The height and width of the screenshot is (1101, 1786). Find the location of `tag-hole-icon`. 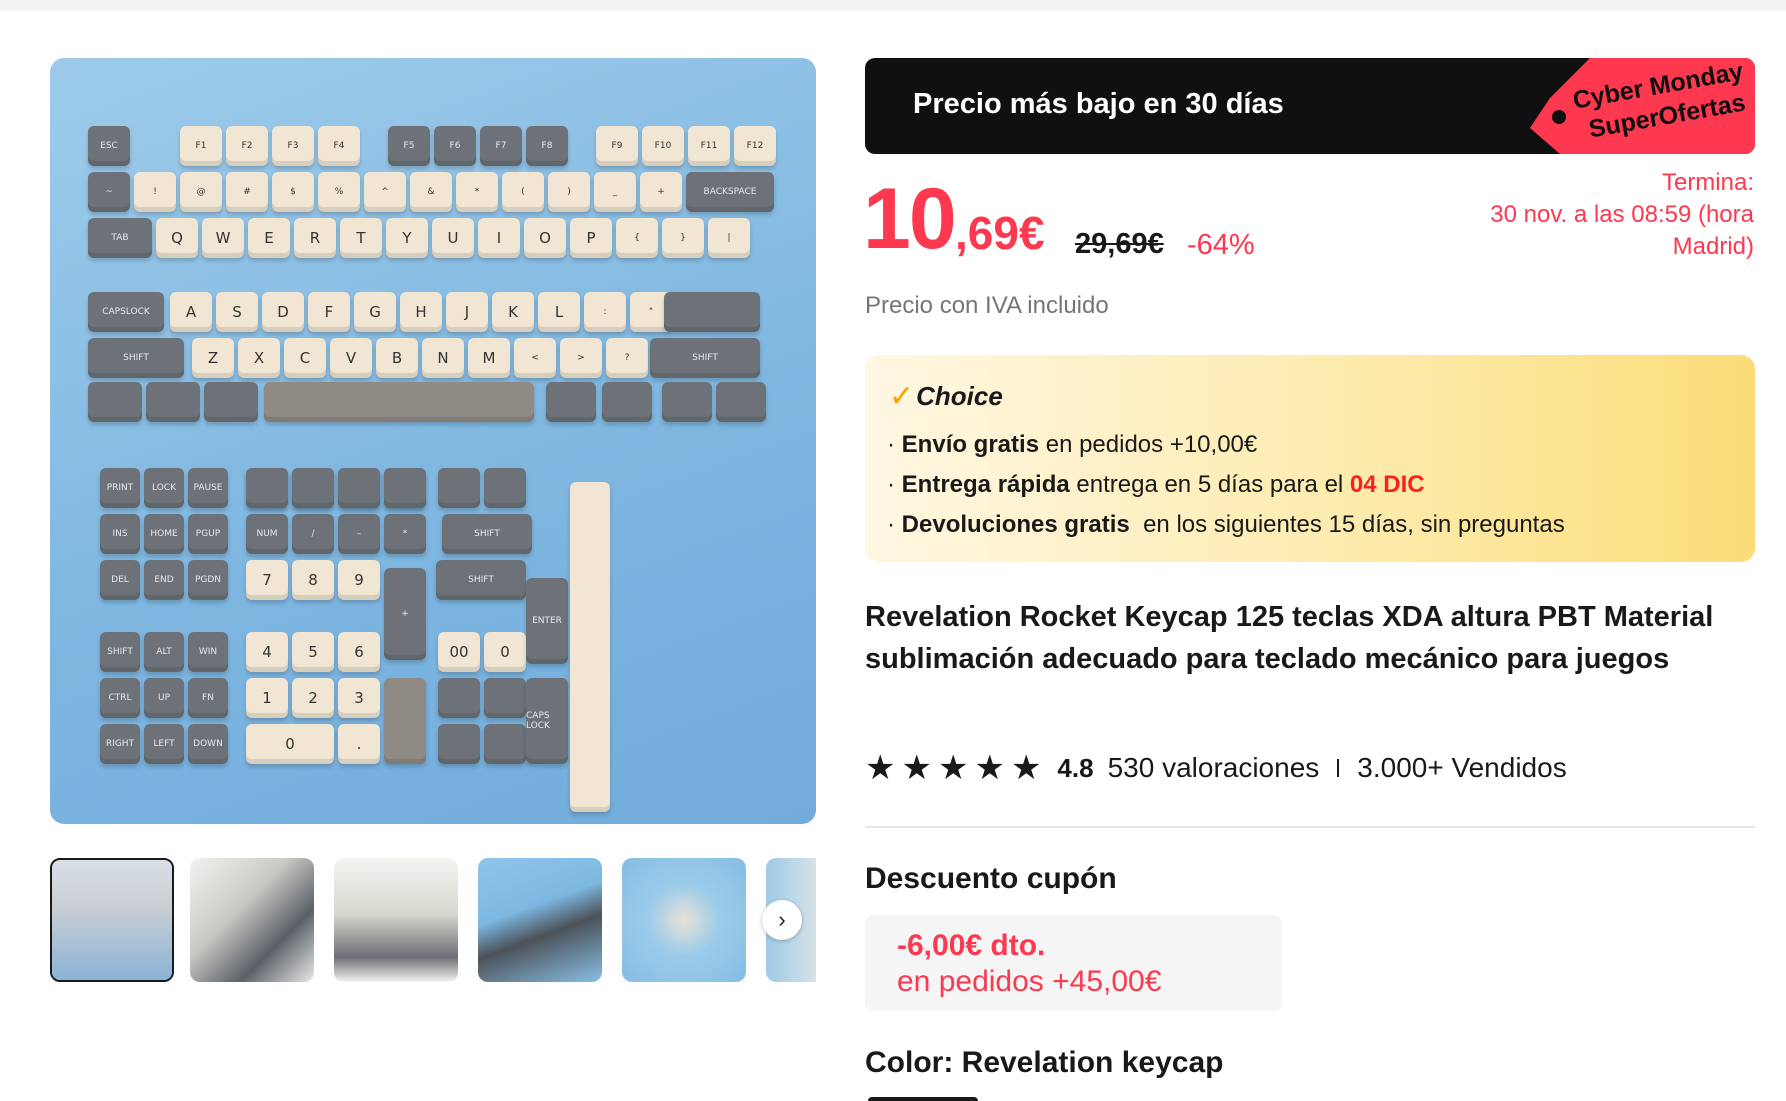

tag-hole-icon is located at coordinates (1559, 117).